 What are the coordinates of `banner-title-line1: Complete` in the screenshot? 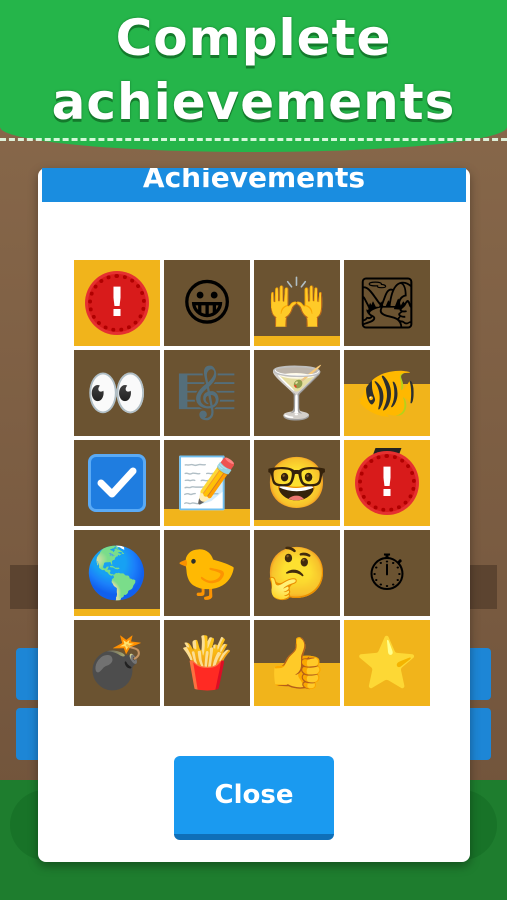 It's located at (253, 38).